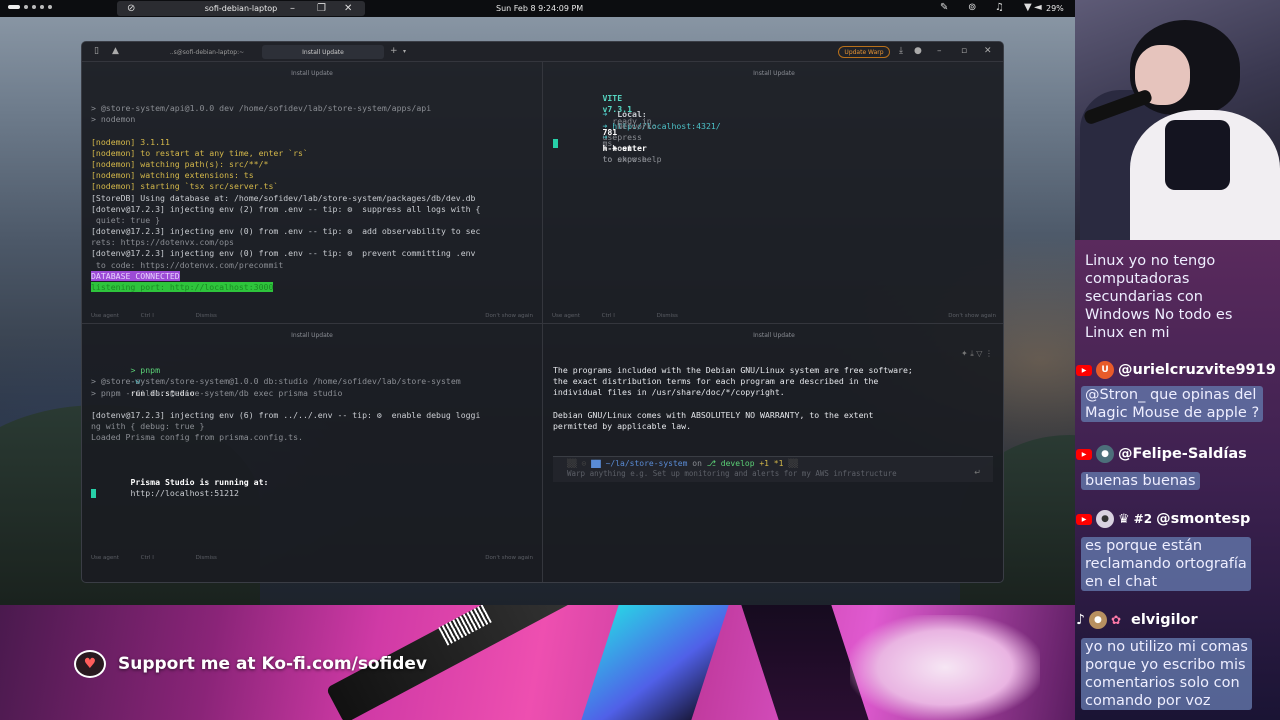 The image size is (1280, 720). I want to click on studio-url-link: http://localhost:51212, so click(184, 493).